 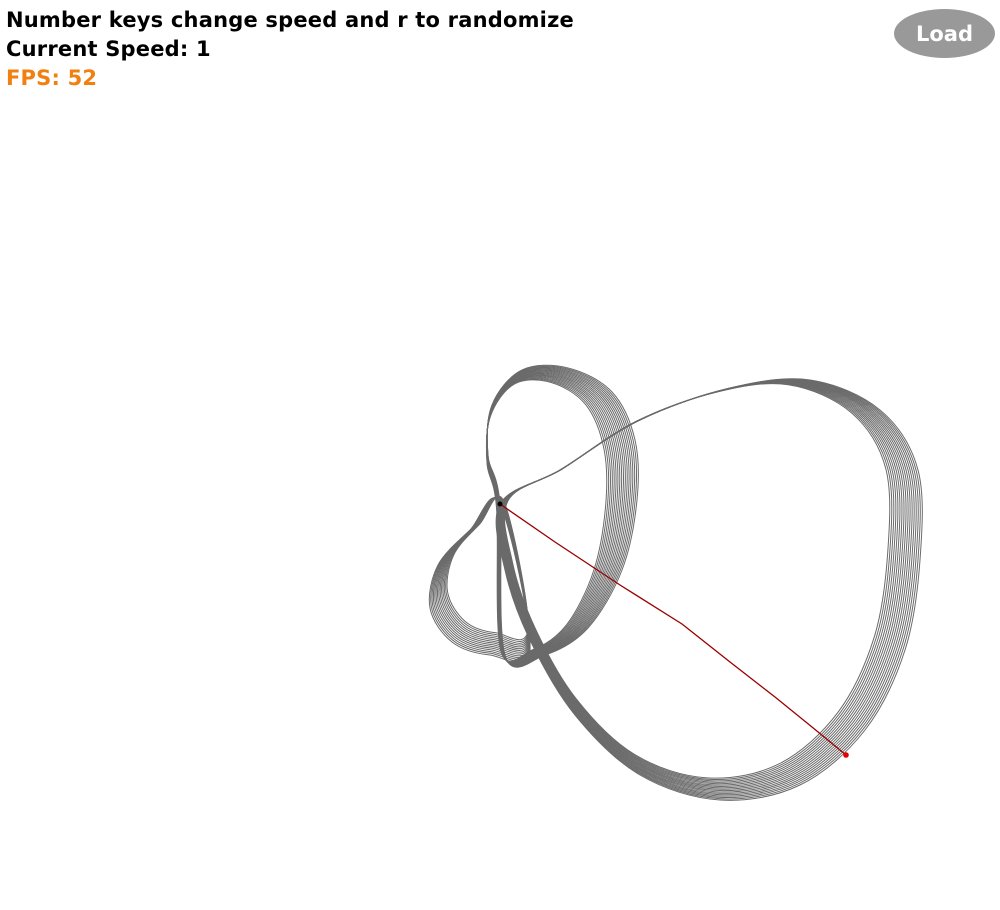 What do you see at coordinates (500, 504) in the screenshot?
I see `pivot-point` at bounding box center [500, 504].